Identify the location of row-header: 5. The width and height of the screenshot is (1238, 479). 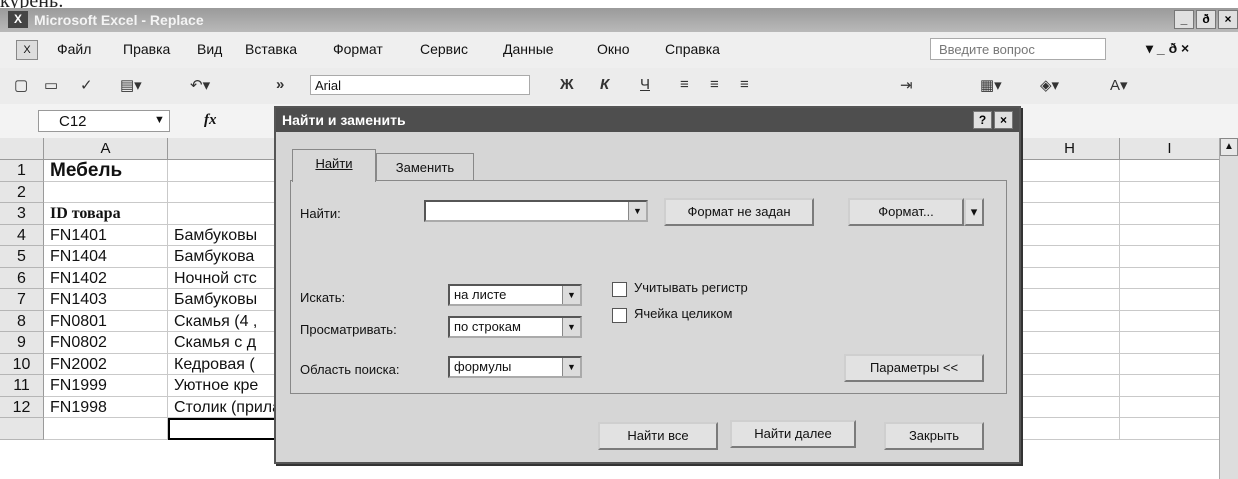
(22, 257).